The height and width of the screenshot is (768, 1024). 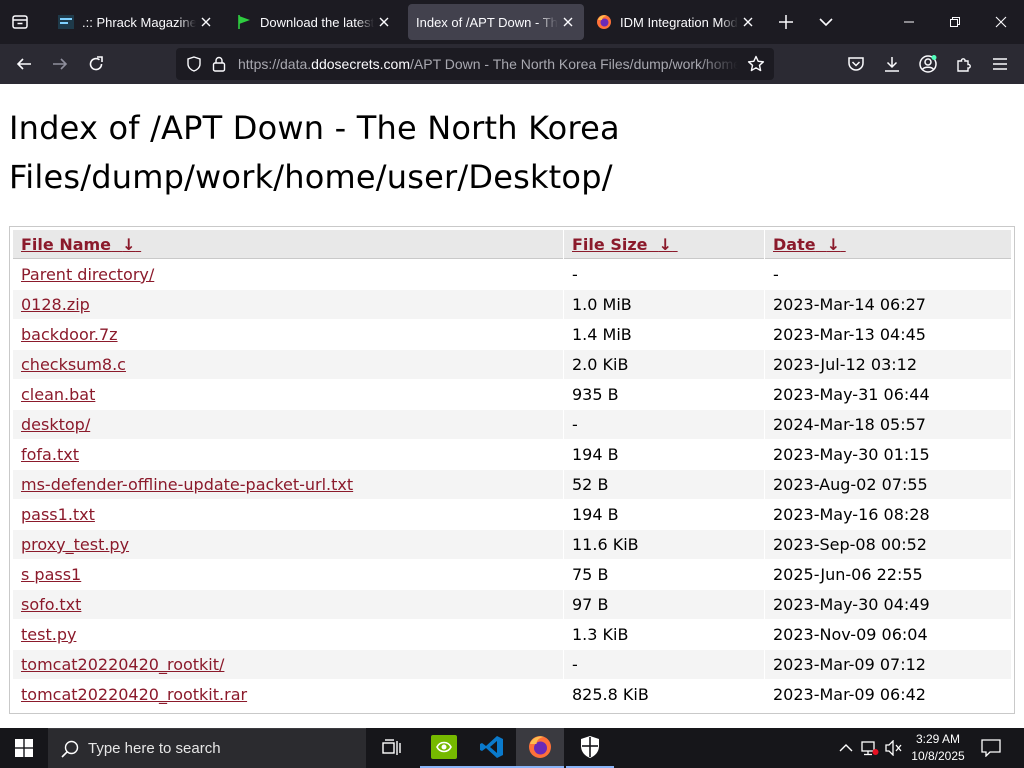 I want to click on extensions-button, so click(x=964, y=64).